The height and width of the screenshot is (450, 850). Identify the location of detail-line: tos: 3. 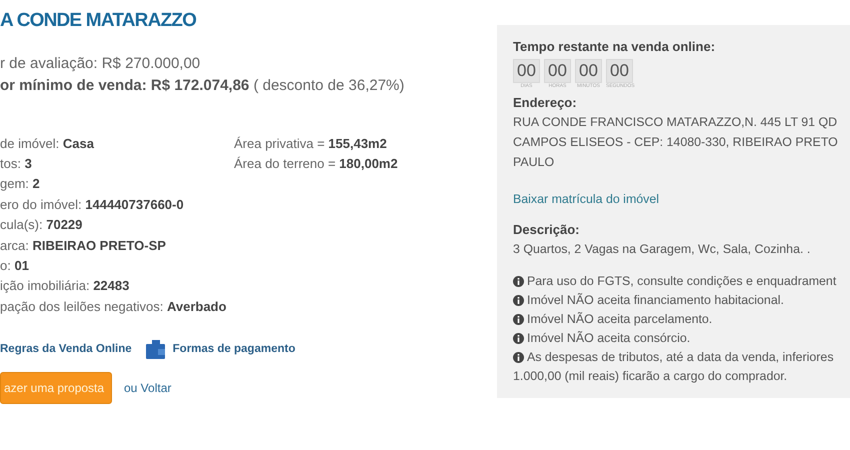
(16, 163).